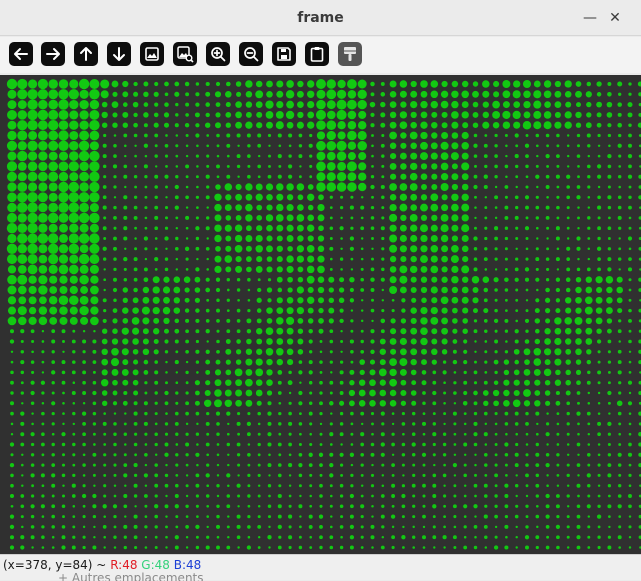  I want to click on pan-up-button, so click(86, 54).